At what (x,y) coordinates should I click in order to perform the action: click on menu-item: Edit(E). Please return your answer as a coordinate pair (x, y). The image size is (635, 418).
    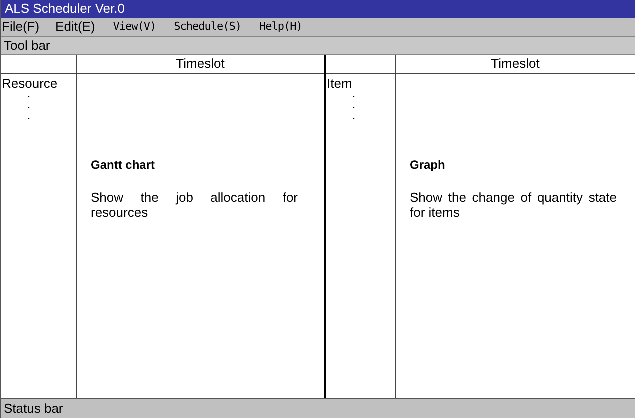
    Looking at the image, I should click on (75, 27).